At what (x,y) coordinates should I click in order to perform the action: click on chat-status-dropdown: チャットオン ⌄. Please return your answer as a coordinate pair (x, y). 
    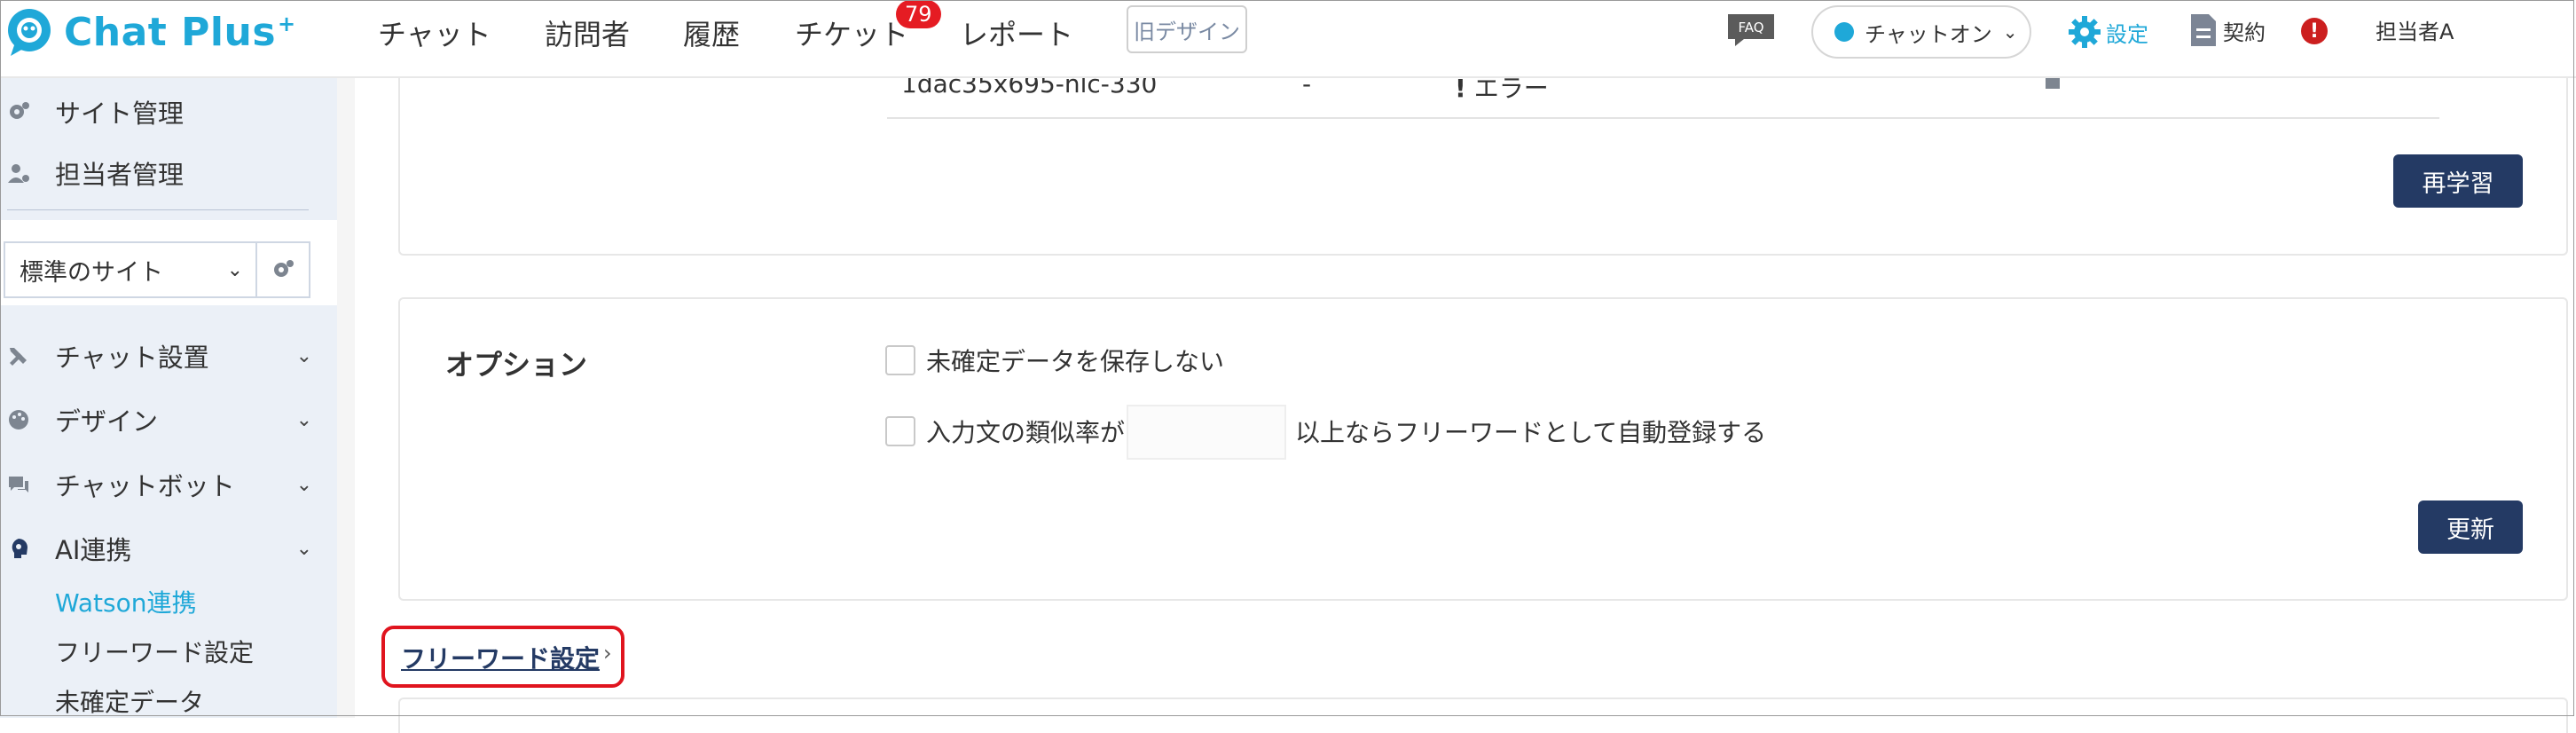
    Looking at the image, I should click on (1921, 32).